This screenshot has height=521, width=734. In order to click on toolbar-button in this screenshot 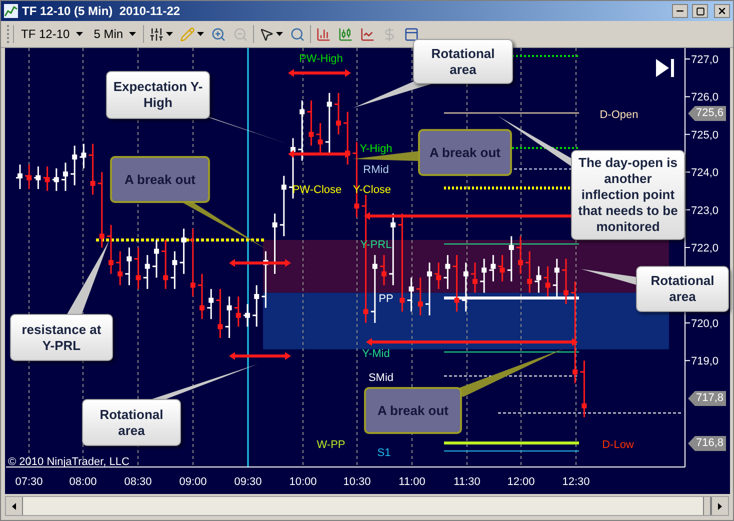, I will do `click(192, 34)`.